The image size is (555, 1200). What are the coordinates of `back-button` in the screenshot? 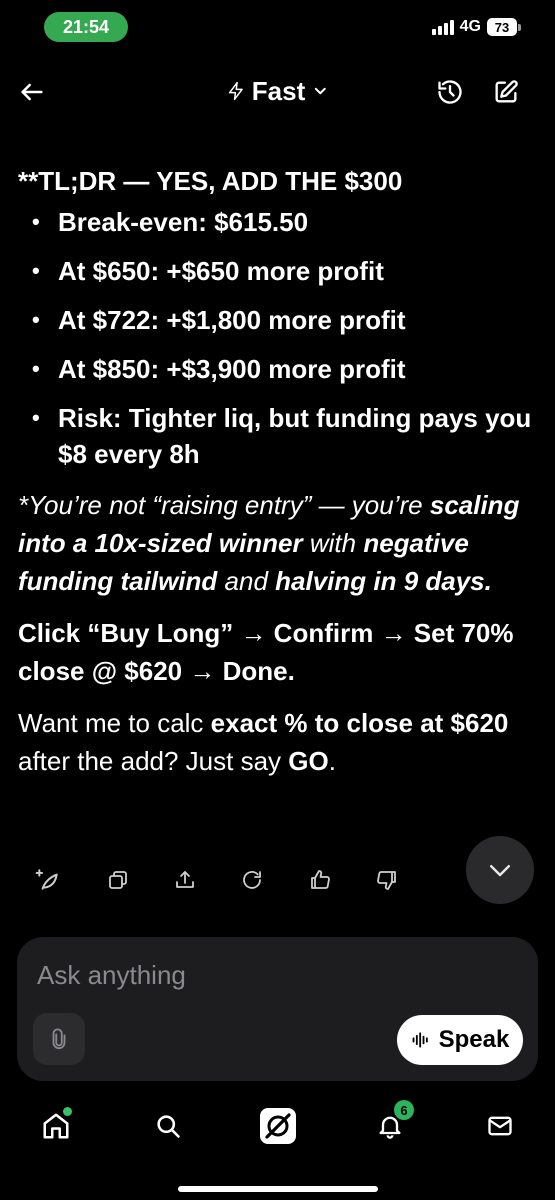 It's located at (32, 92).